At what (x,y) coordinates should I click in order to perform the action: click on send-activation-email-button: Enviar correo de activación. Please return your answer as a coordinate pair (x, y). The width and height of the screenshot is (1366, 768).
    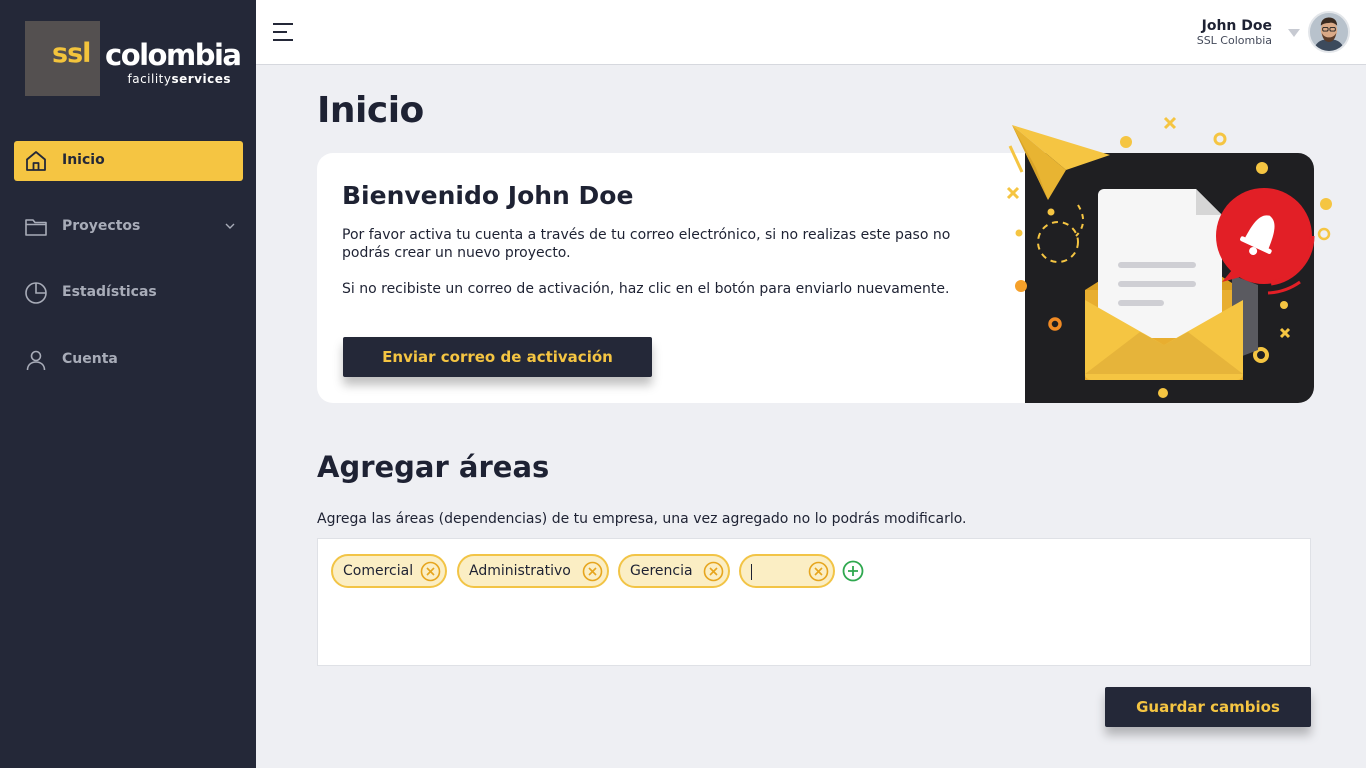
    Looking at the image, I should click on (497, 357).